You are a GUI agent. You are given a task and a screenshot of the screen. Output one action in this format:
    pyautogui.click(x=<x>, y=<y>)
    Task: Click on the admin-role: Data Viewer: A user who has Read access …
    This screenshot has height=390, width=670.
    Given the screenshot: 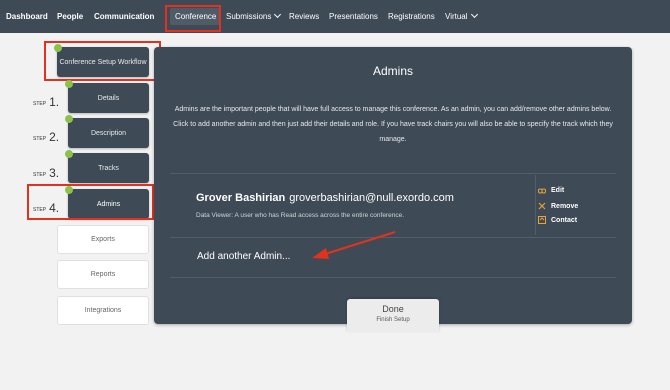 What is the action you would take?
    pyautogui.click(x=300, y=215)
    